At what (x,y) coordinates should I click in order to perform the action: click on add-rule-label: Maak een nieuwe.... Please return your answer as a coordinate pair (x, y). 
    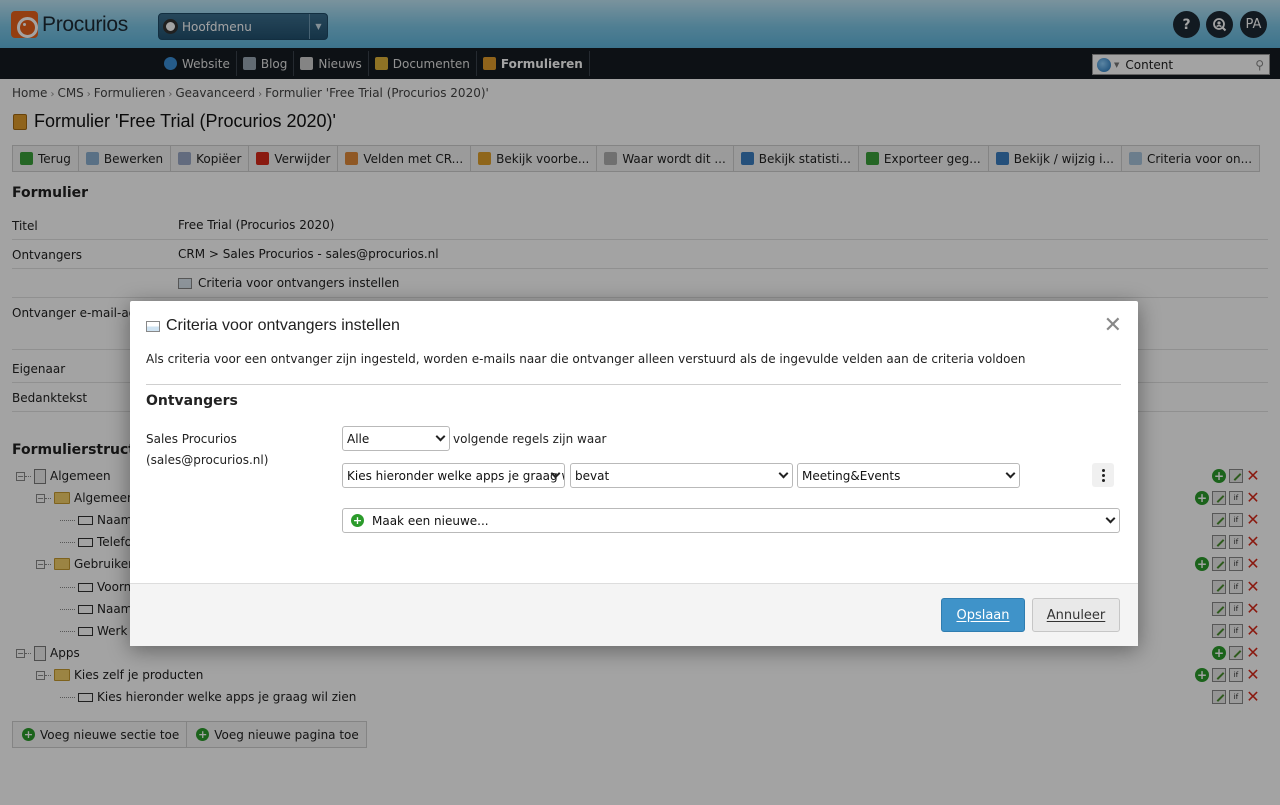
    Looking at the image, I should click on (430, 520).